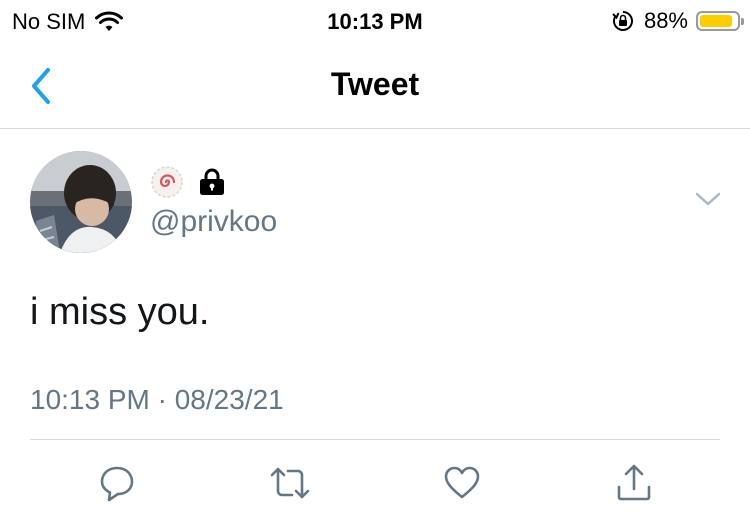 The width and height of the screenshot is (750, 524). What do you see at coordinates (665, 20) in the screenshot?
I see `battery-percent: 88%` at bounding box center [665, 20].